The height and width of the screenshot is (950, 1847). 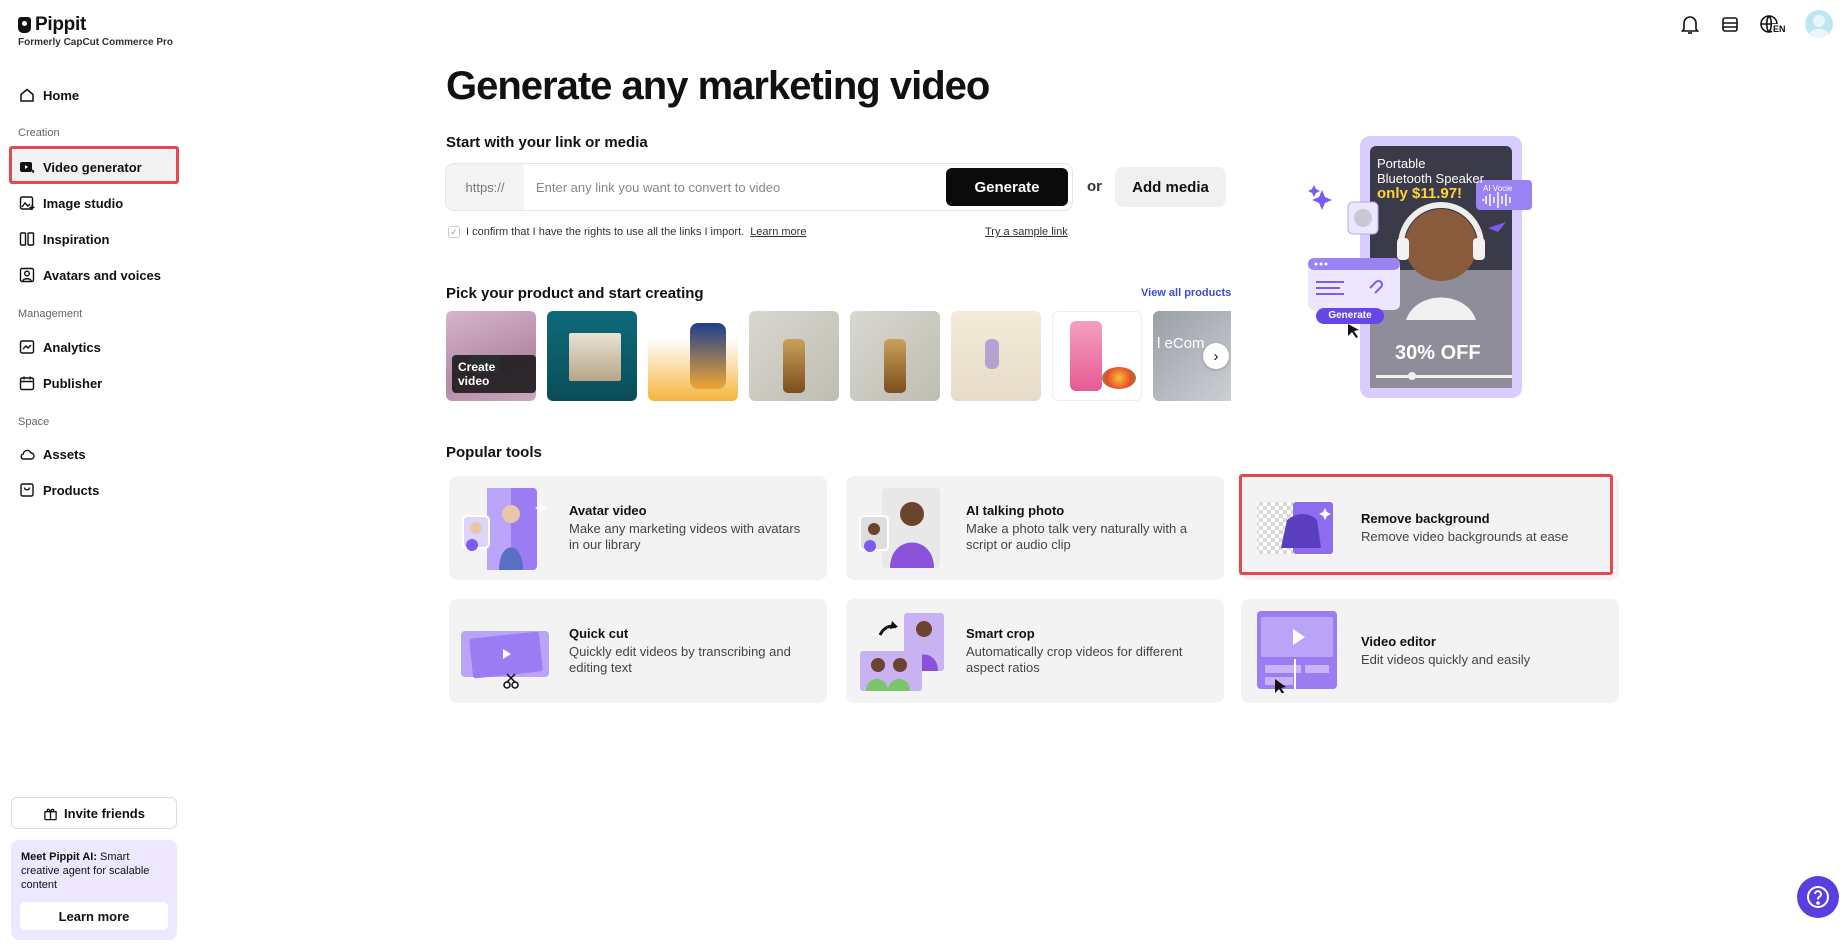 What do you see at coordinates (73, 383) in the screenshot?
I see `sidebar-item-label: Publisher` at bounding box center [73, 383].